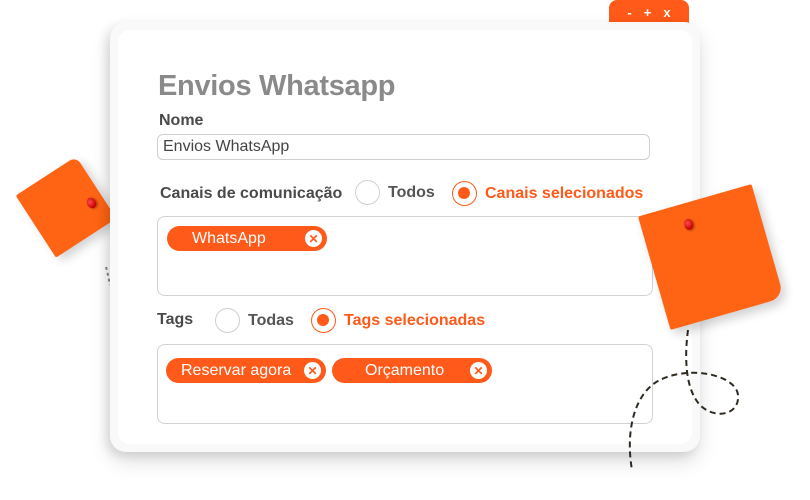  What do you see at coordinates (666, 12) in the screenshot?
I see `close-button: x` at bounding box center [666, 12].